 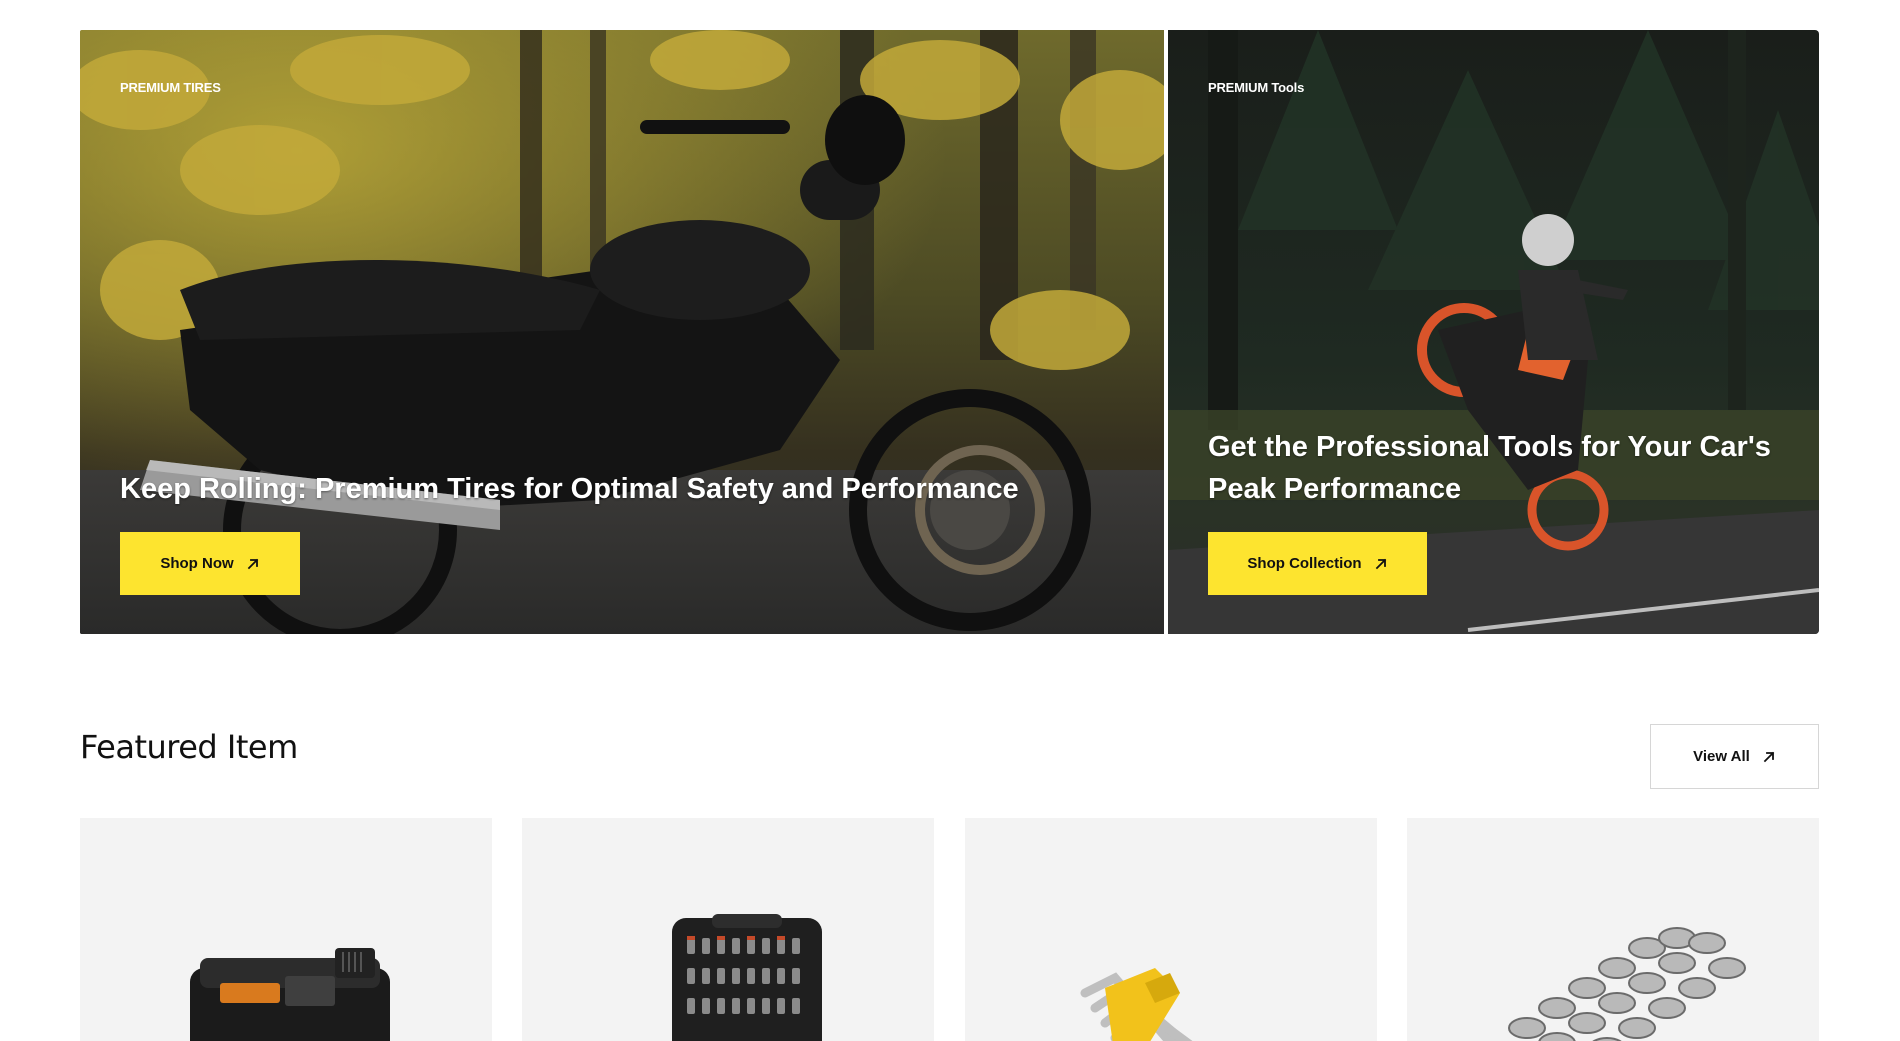 I want to click on shop-collection-label: Shop Collection, so click(x=1304, y=563).